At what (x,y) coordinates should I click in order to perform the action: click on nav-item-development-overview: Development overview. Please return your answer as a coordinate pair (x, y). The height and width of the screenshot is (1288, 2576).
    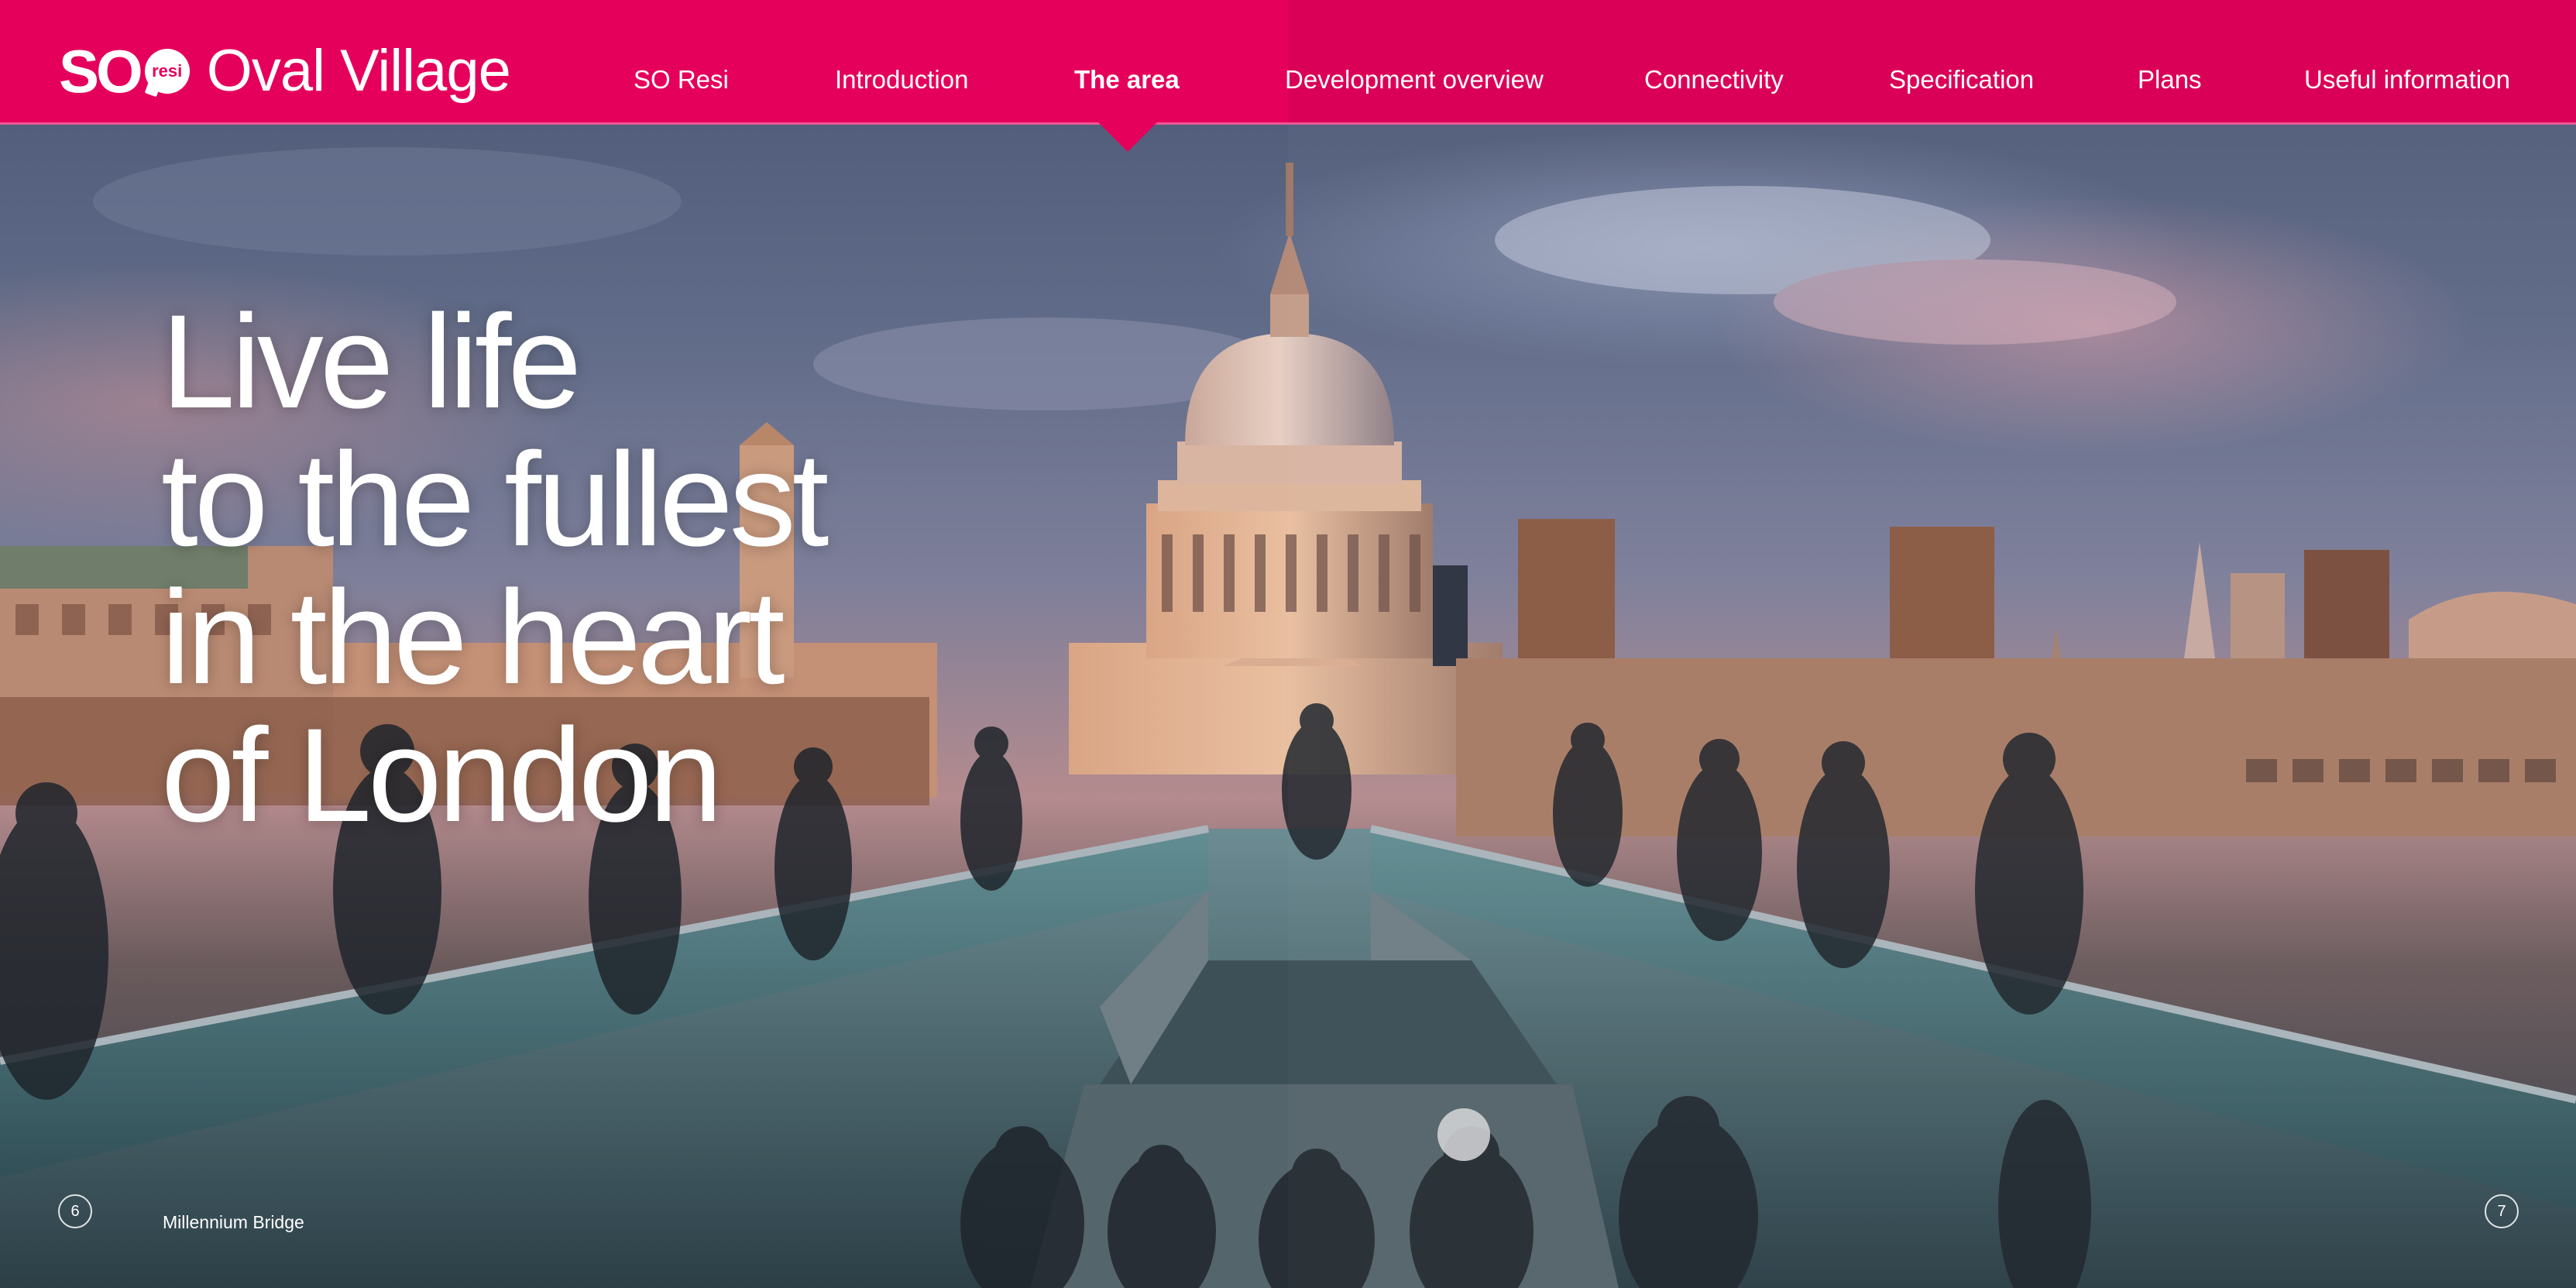
    Looking at the image, I should click on (1414, 79).